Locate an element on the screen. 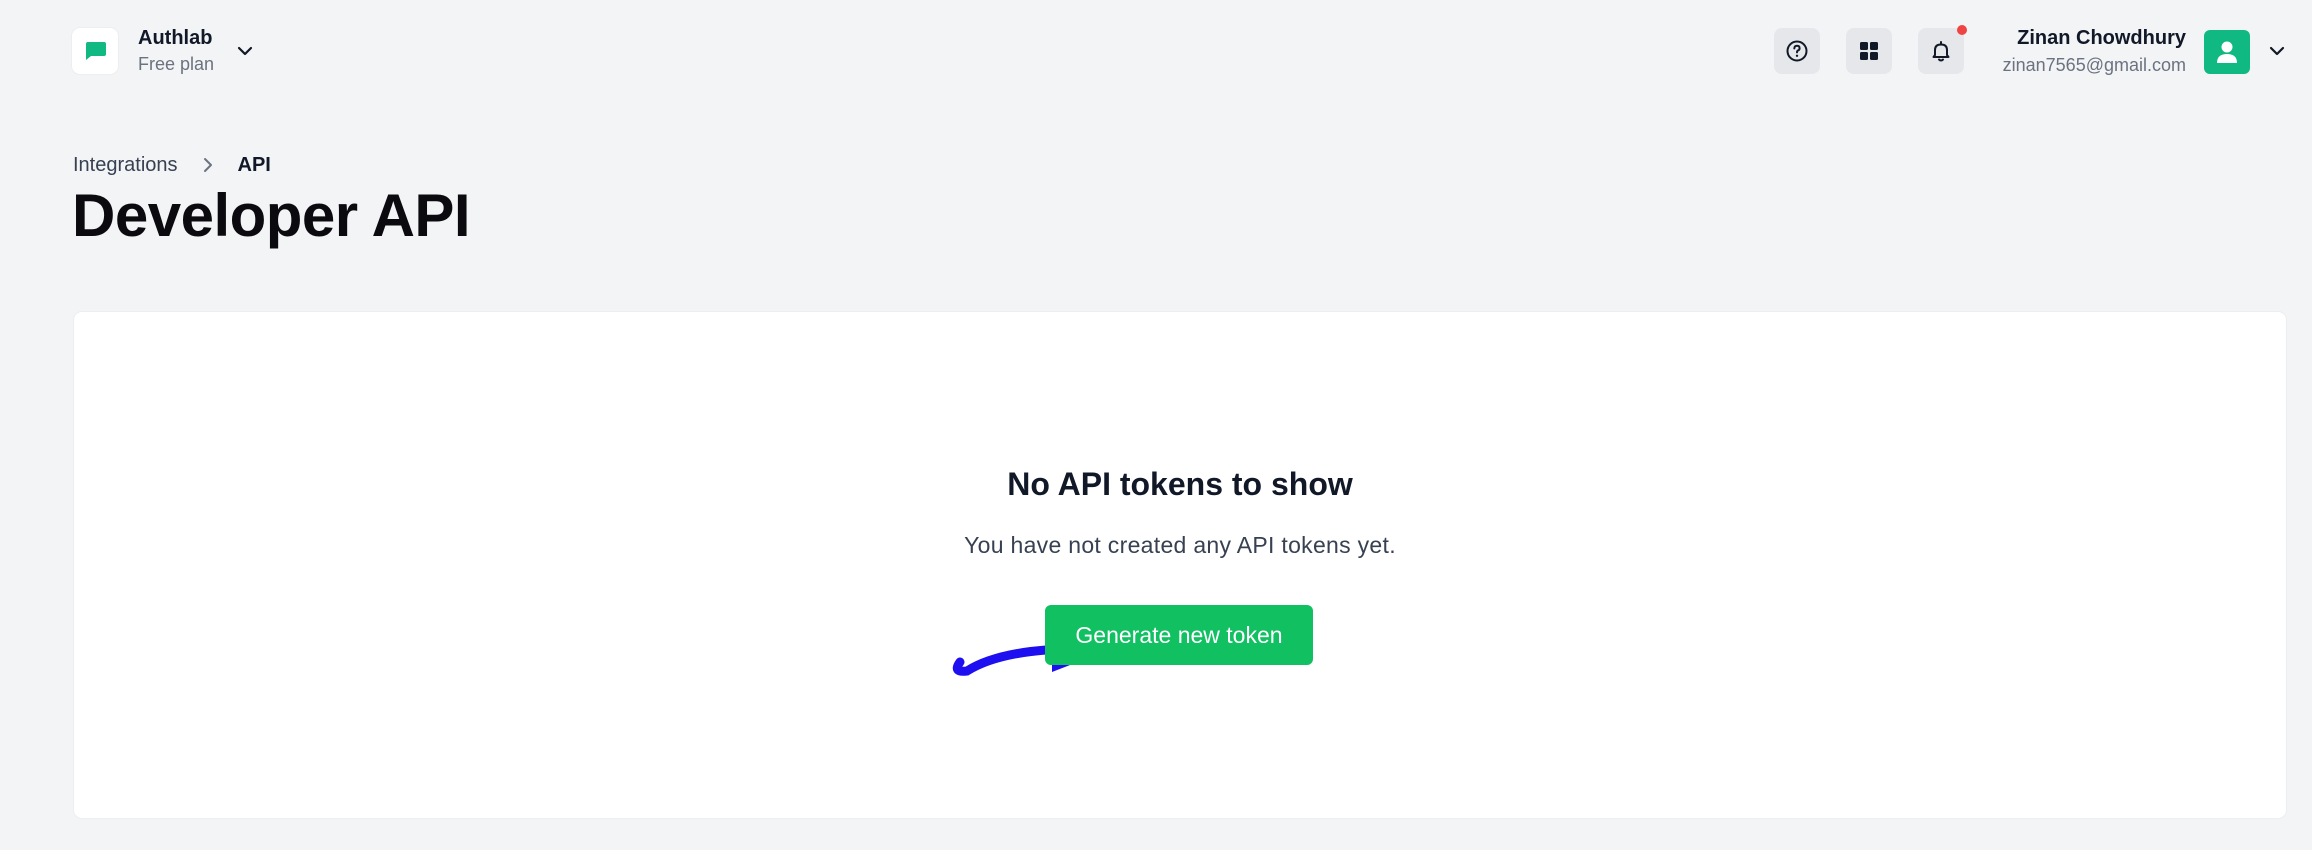 The height and width of the screenshot is (850, 2312). notifications-button is located at coordinates (1942, 49).